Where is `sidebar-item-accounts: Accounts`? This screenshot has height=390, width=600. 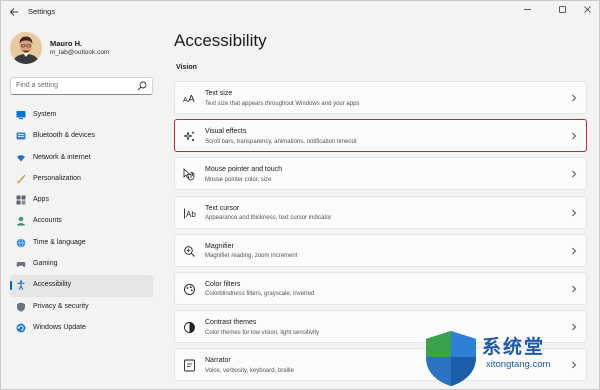
sidebar-item-accounts: Accounts is located at coordinates (81, 221).